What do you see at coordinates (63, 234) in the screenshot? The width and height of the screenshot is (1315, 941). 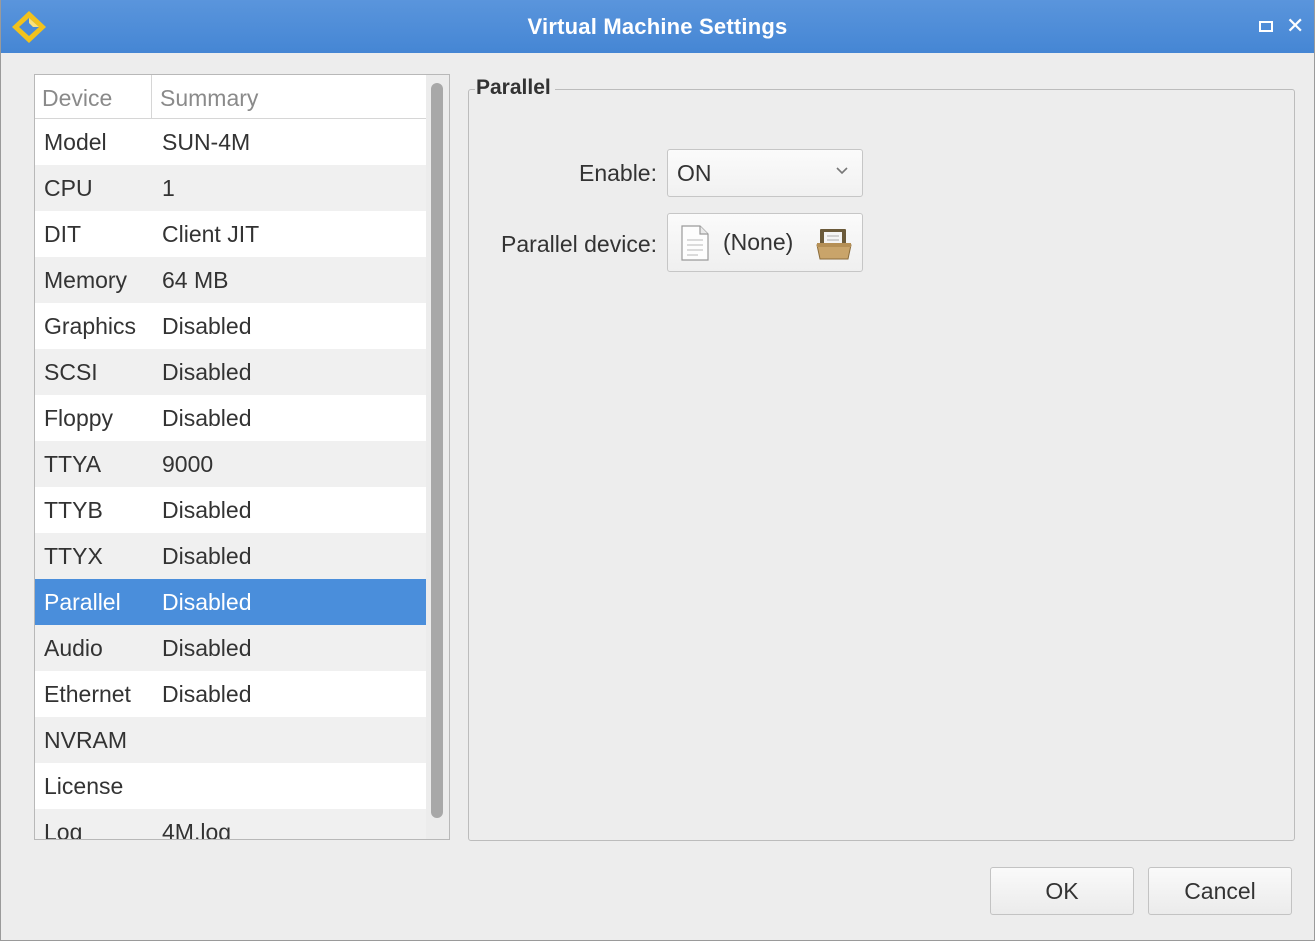 I see `device-name: DIT` at bounding box center [63, 234].